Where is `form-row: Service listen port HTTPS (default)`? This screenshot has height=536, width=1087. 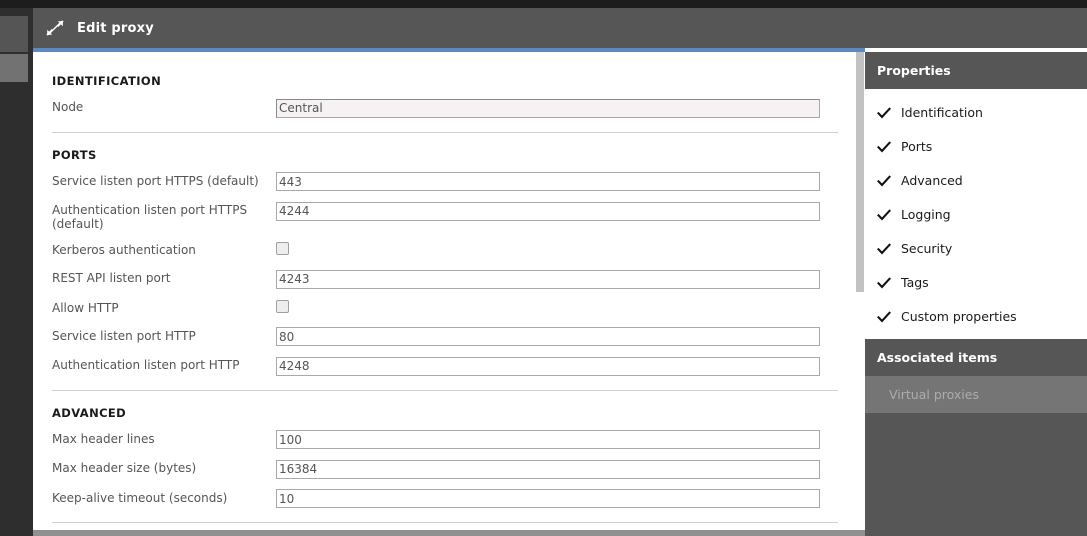
form-row: Service listen port HTTPS (default) is located at coordinates (445, 181).